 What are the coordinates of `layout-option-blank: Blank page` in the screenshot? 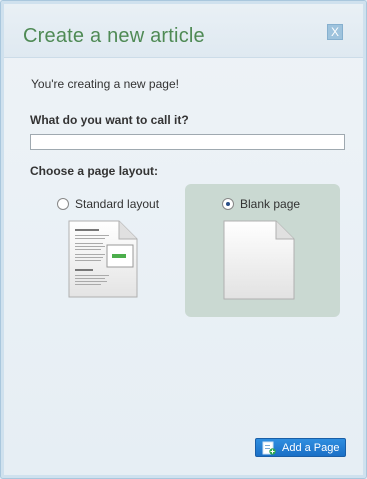 It's located at (262, 250).